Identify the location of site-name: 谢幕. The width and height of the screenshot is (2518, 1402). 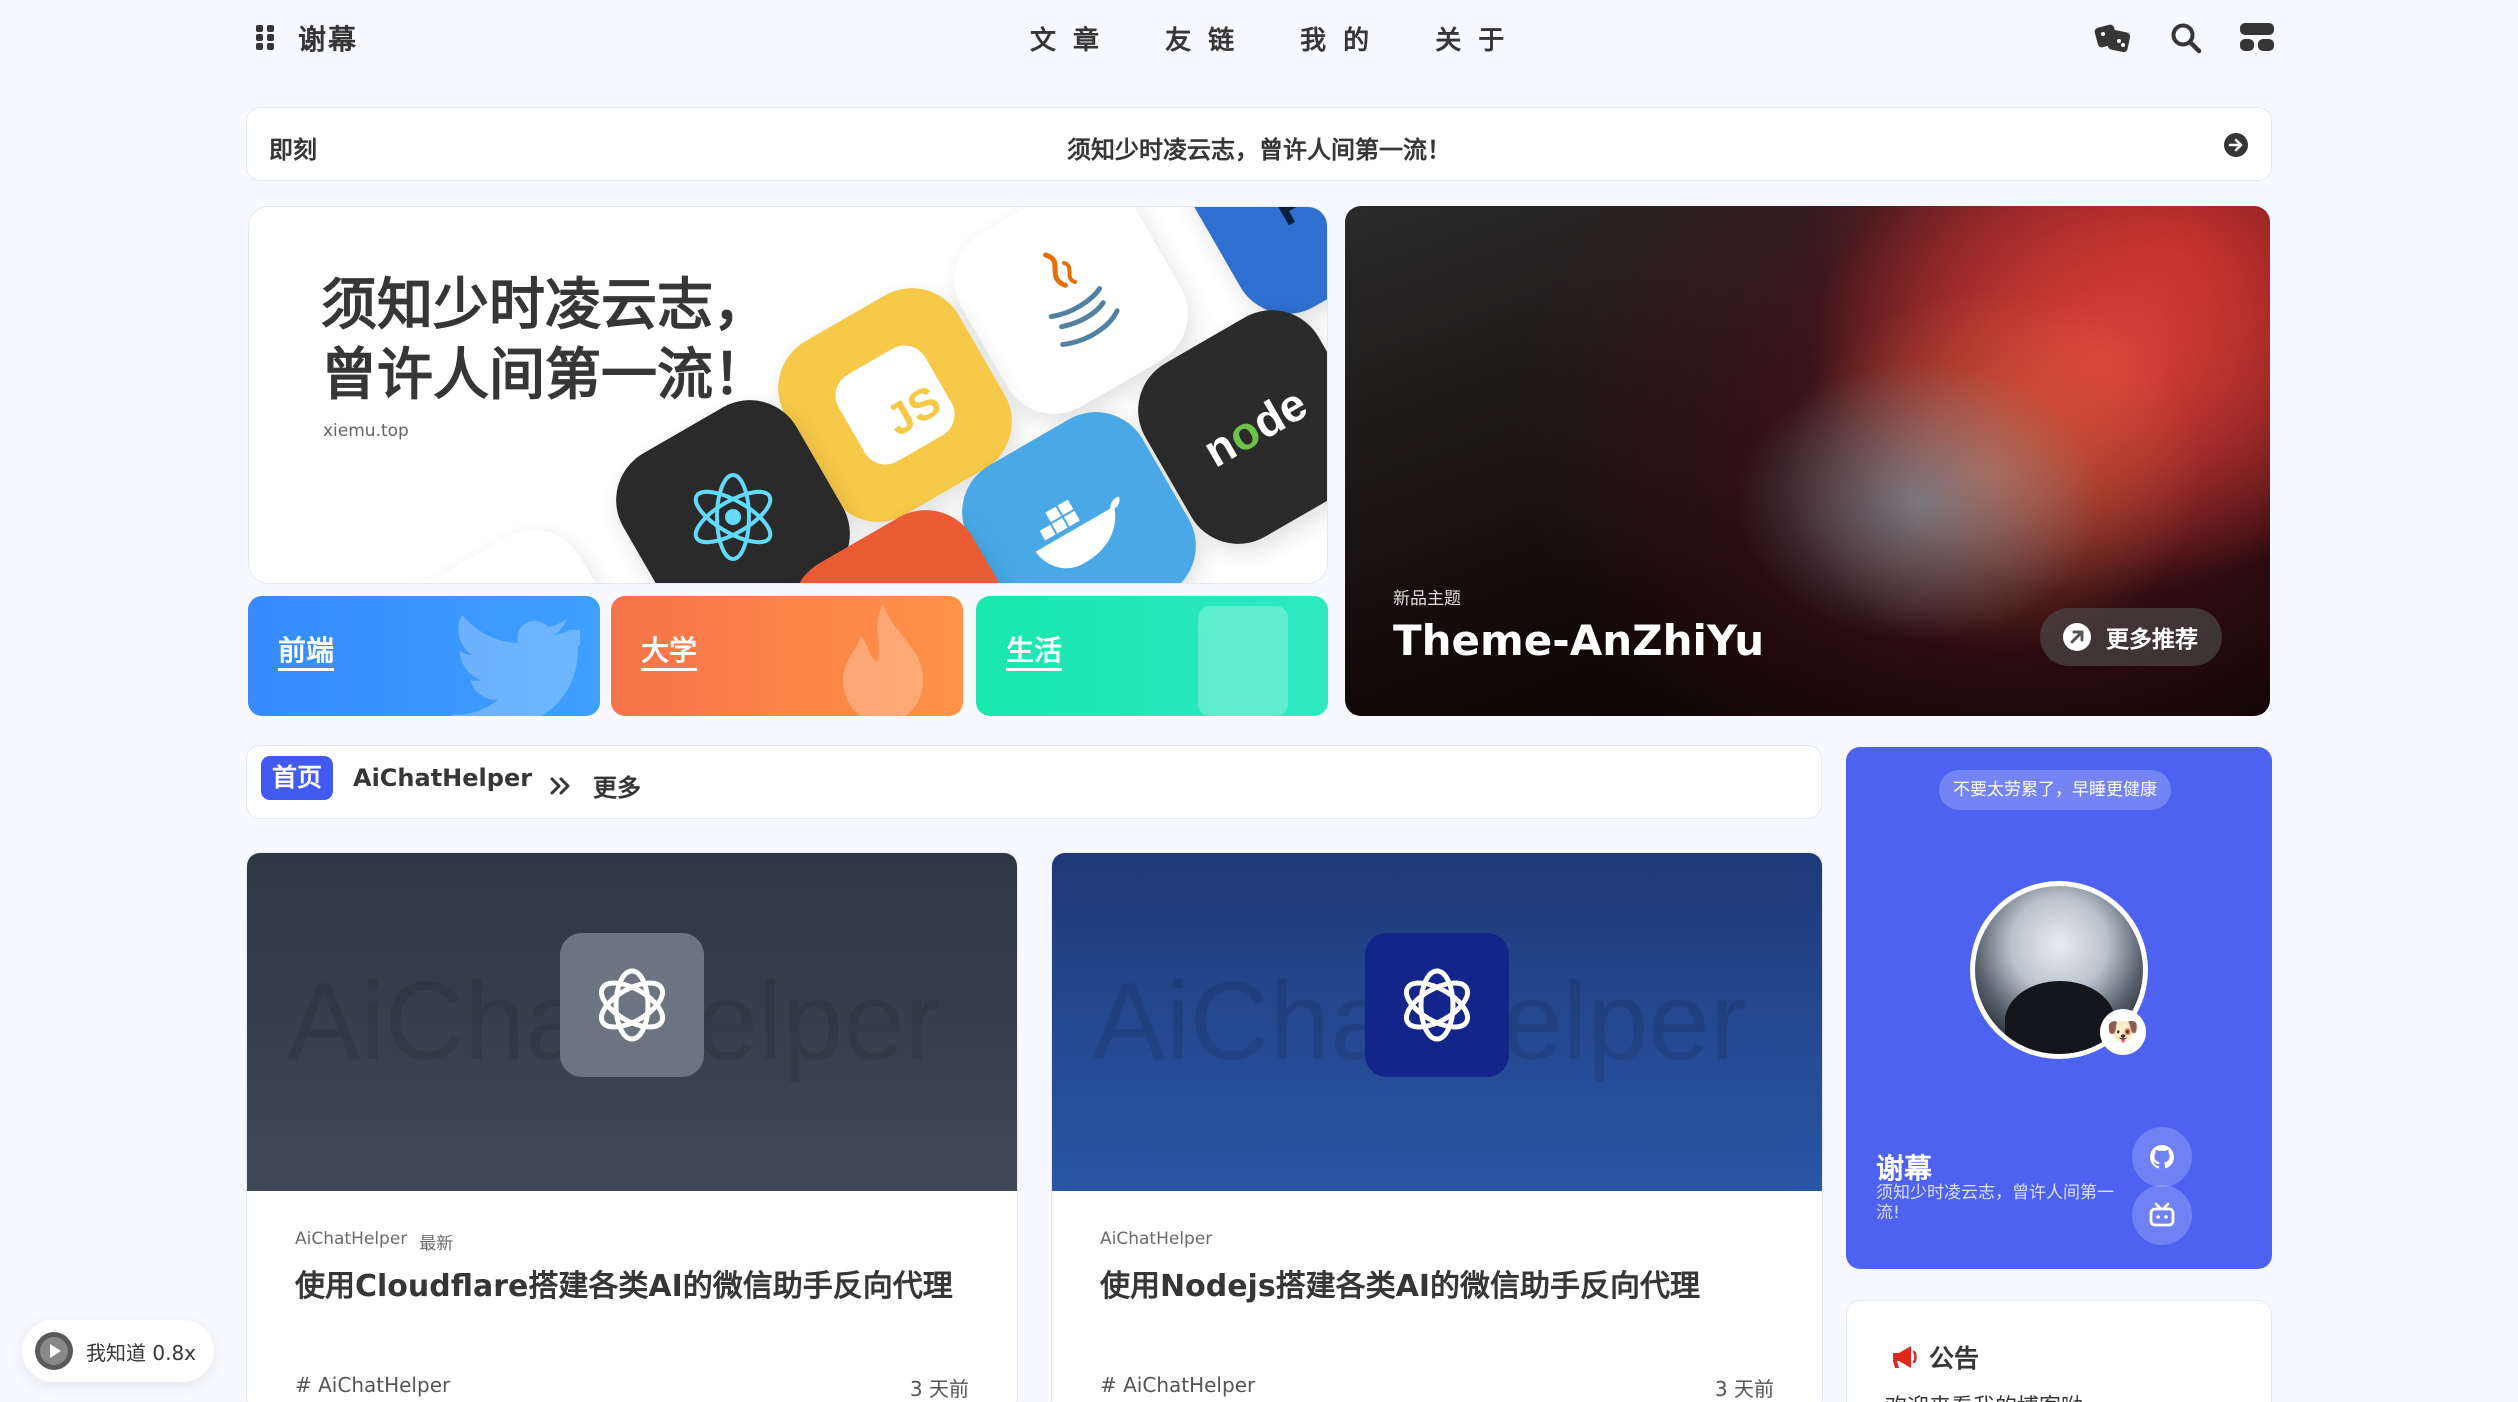
(328, 38).